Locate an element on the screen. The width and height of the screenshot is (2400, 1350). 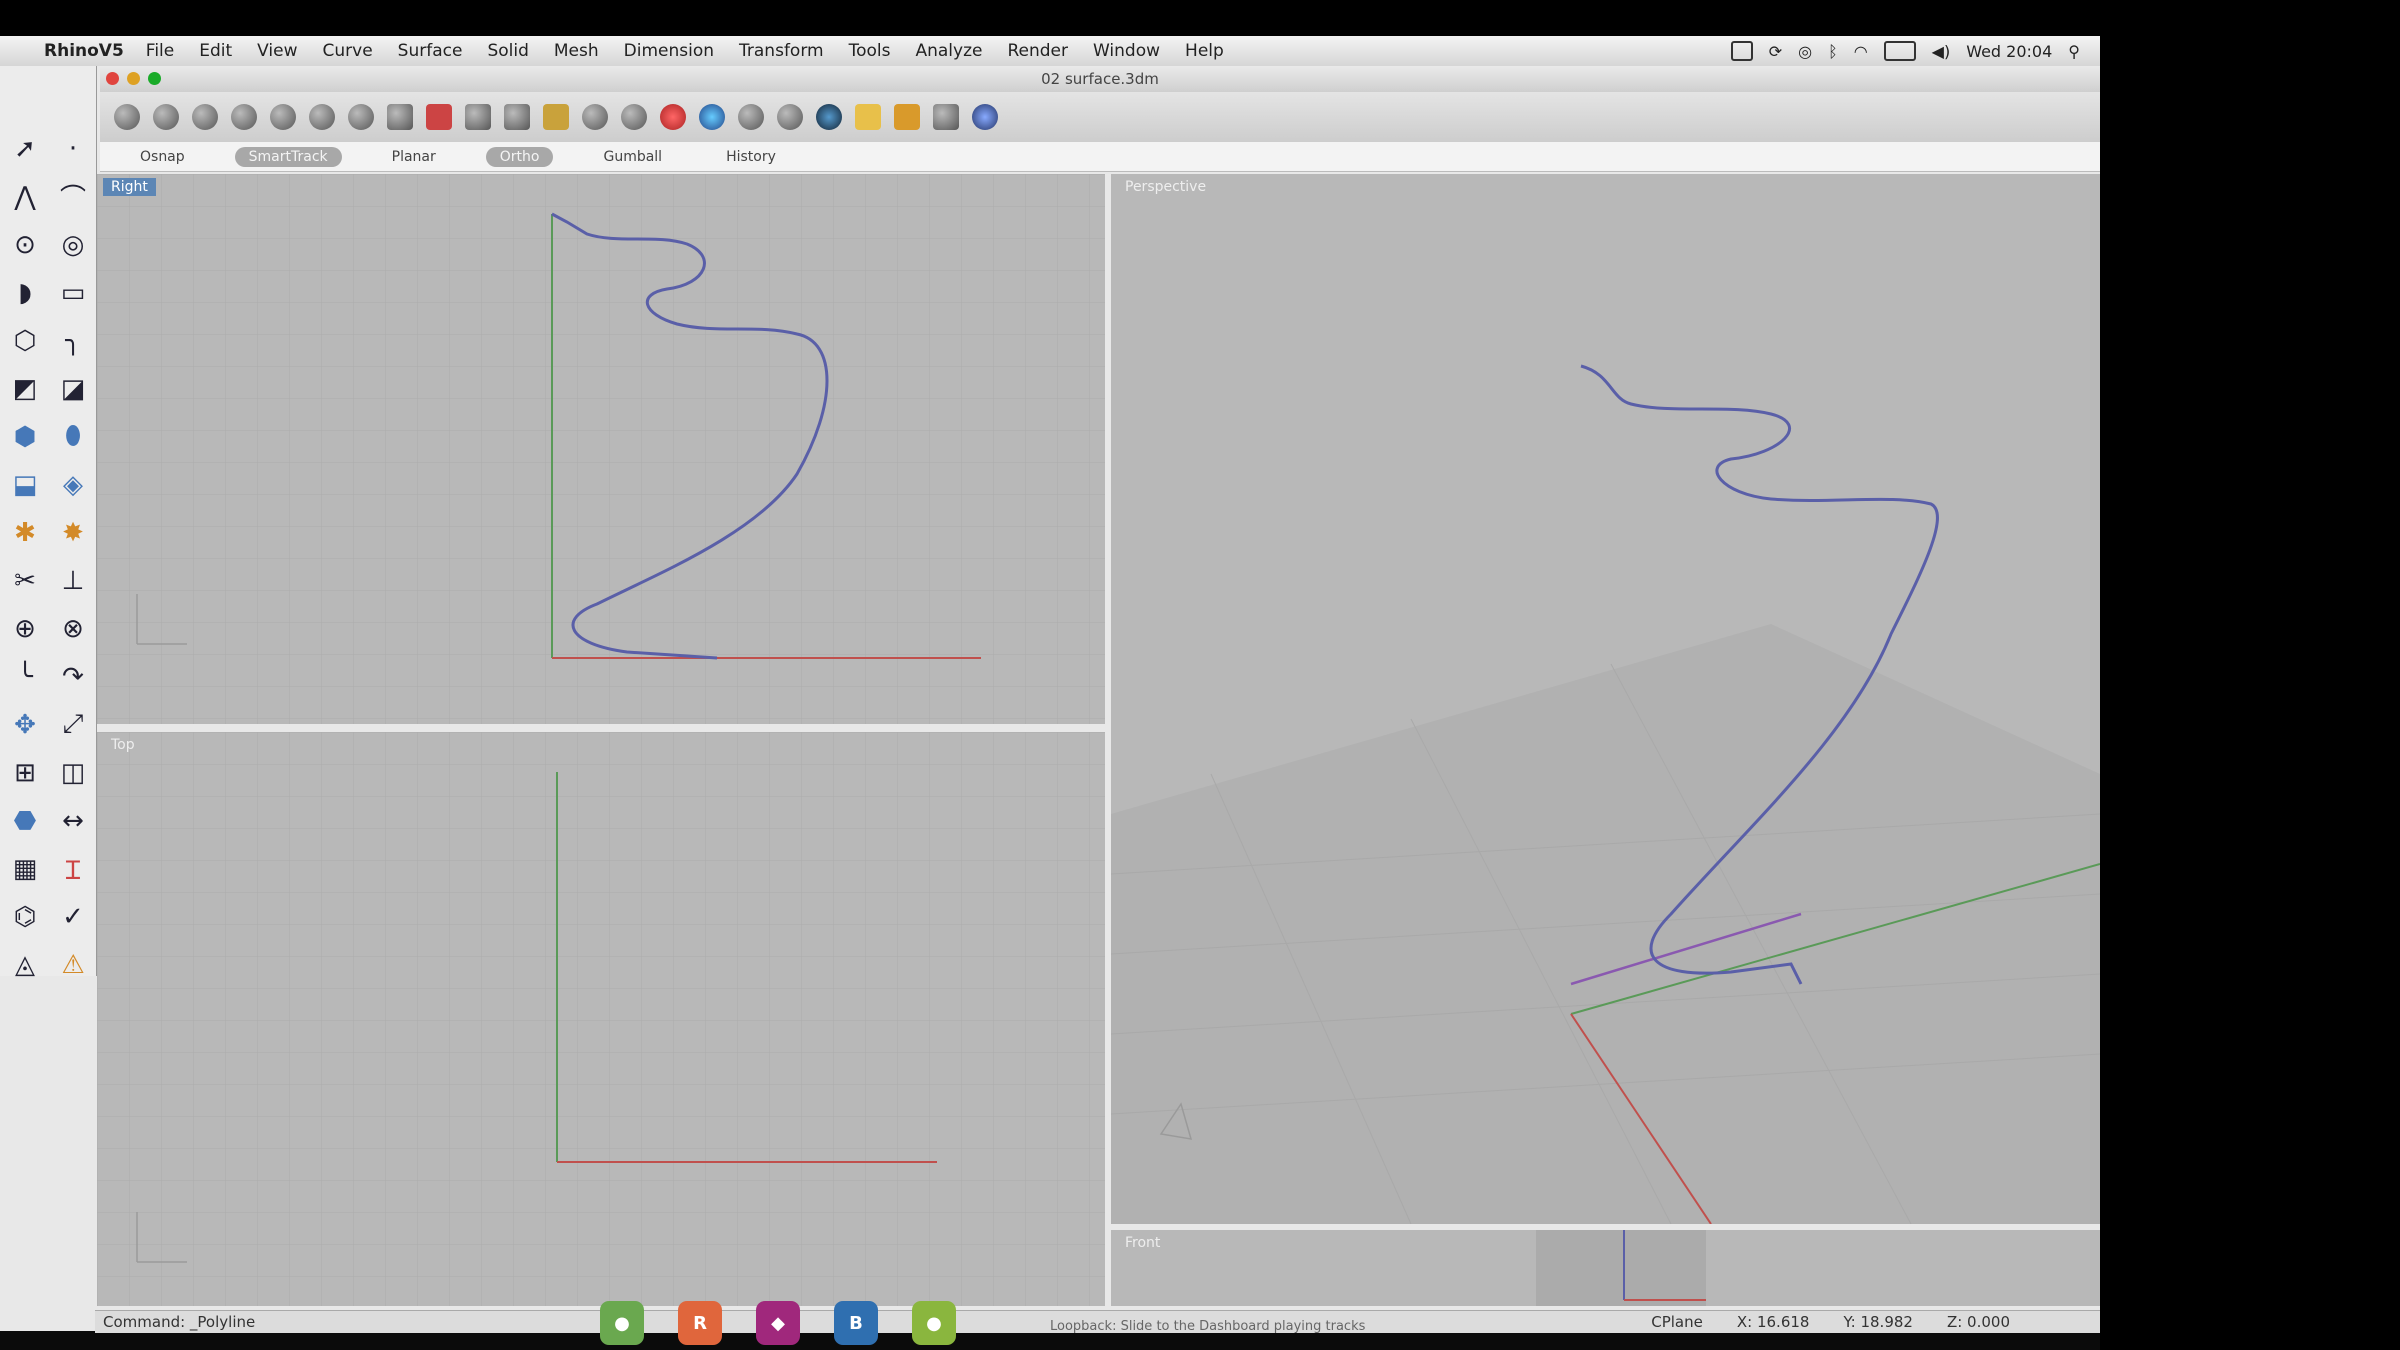
point-icon: · is located at coordinates (73, 148).